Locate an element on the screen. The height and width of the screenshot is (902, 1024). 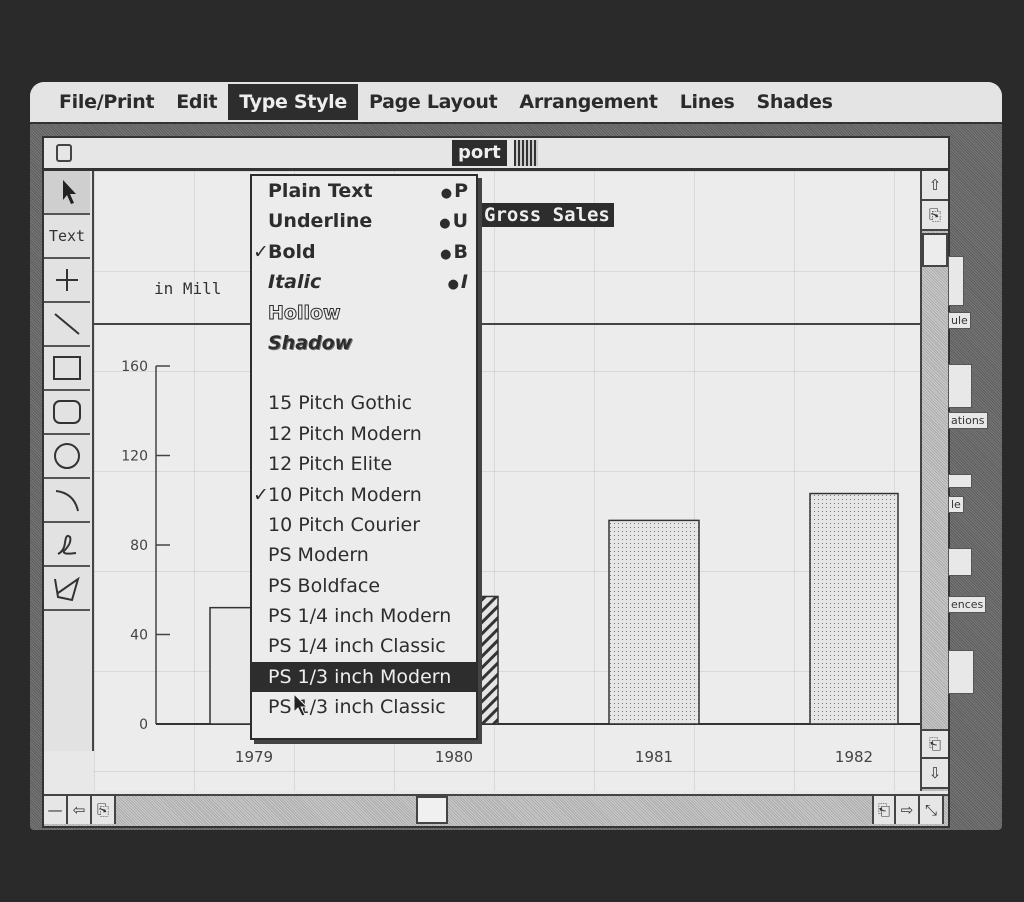
bar-1982 is located at coordinates (854, 608).